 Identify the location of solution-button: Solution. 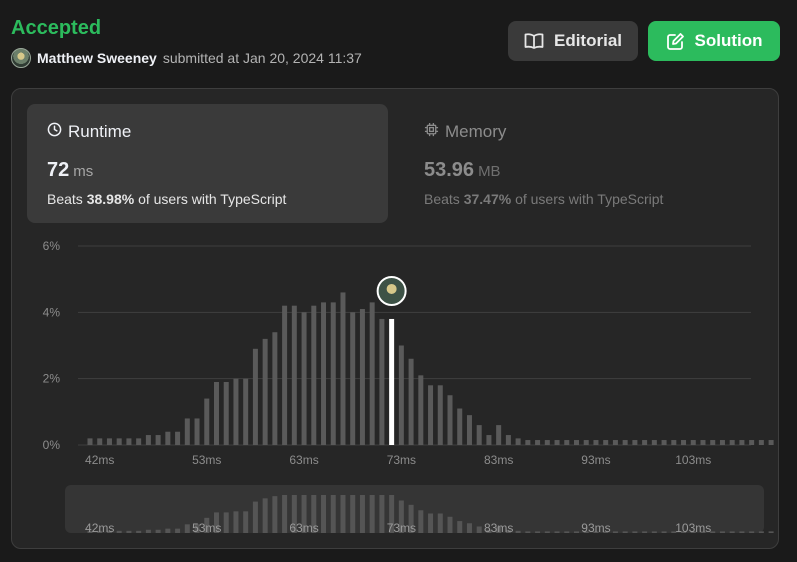
(714, 41).